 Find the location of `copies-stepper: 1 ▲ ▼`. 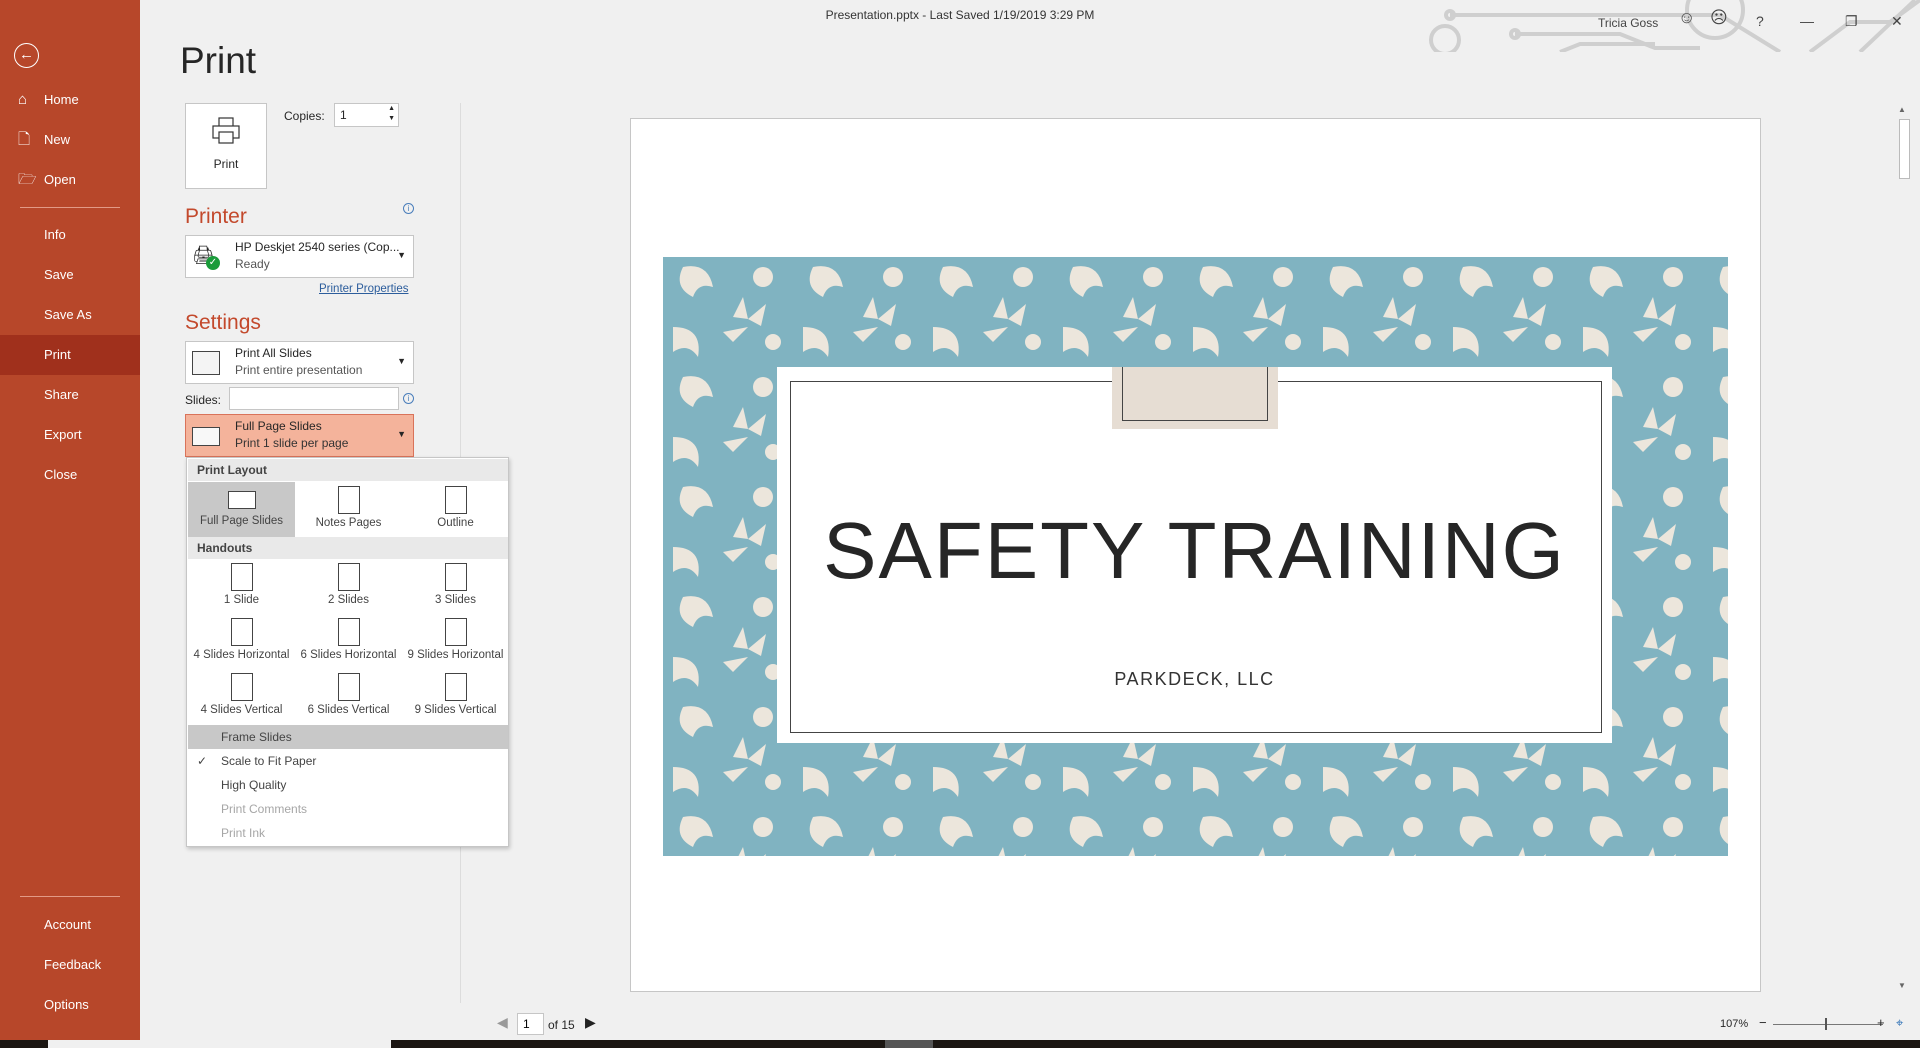

copies-stepper: 1 ▲ ▼ is located at coordinates (366, 115).